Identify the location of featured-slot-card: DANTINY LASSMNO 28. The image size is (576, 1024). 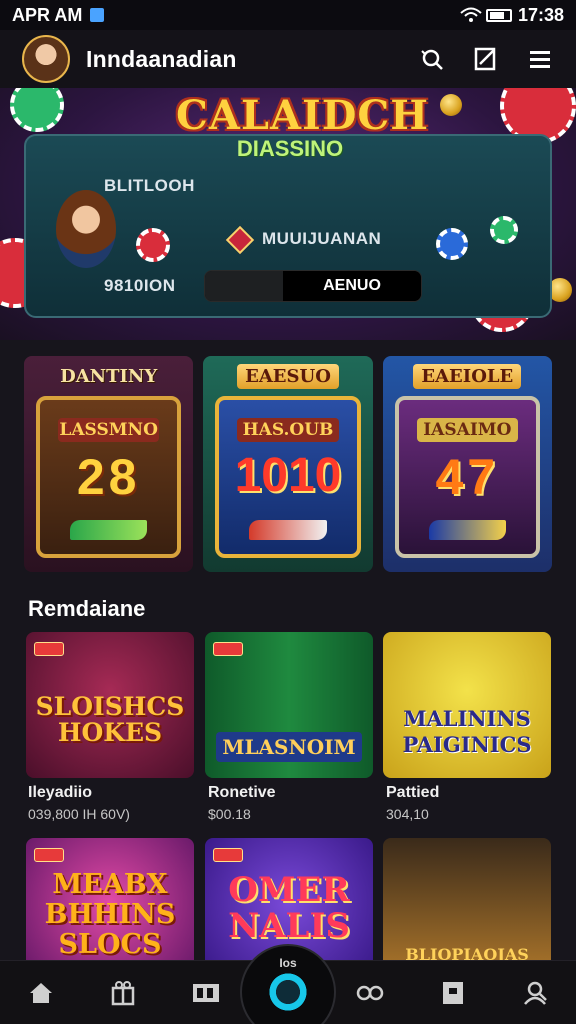
(109, 464).